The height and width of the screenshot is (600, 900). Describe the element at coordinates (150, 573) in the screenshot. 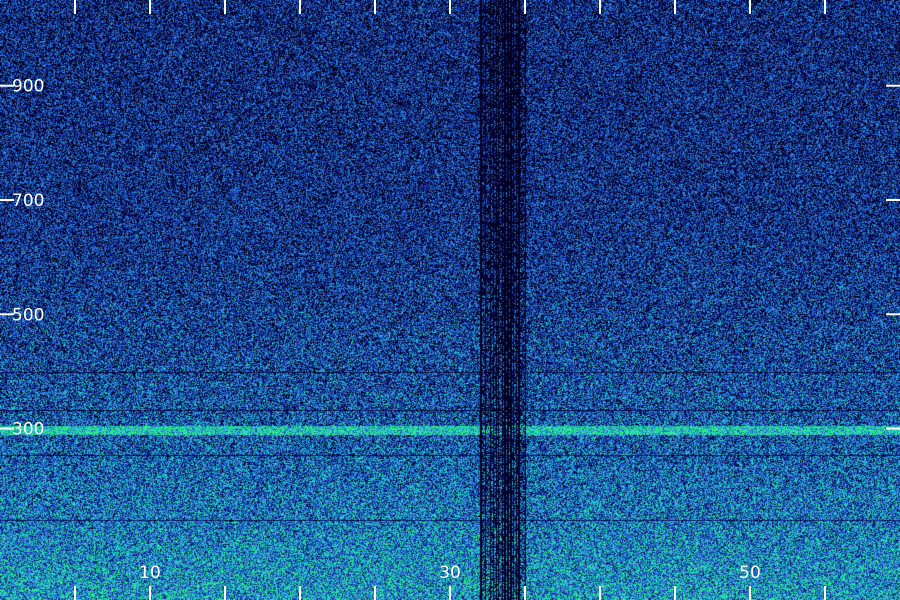

I see `x-tick-label: 10` at that location.